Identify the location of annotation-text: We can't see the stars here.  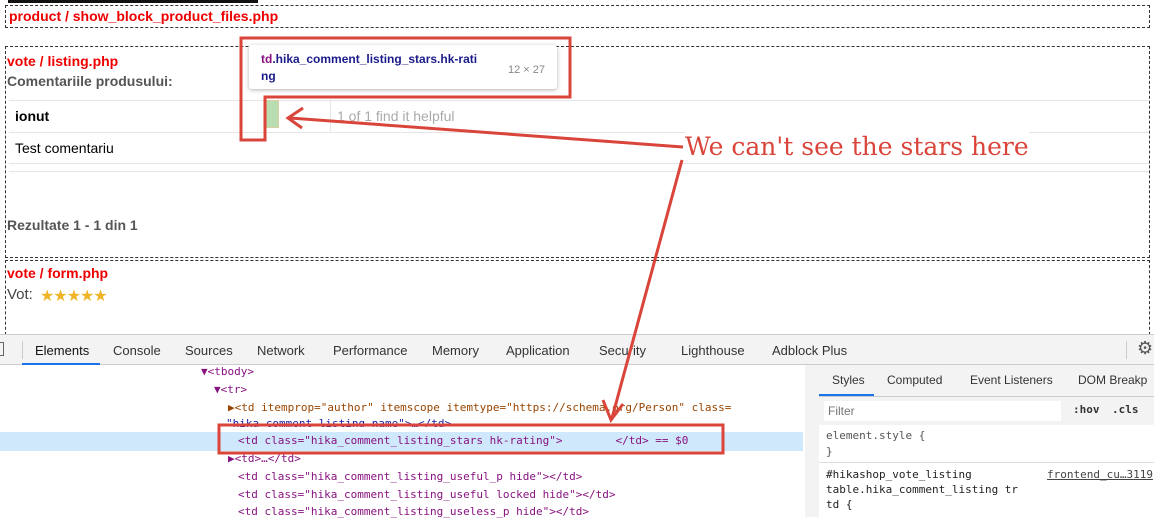
(857, 146).